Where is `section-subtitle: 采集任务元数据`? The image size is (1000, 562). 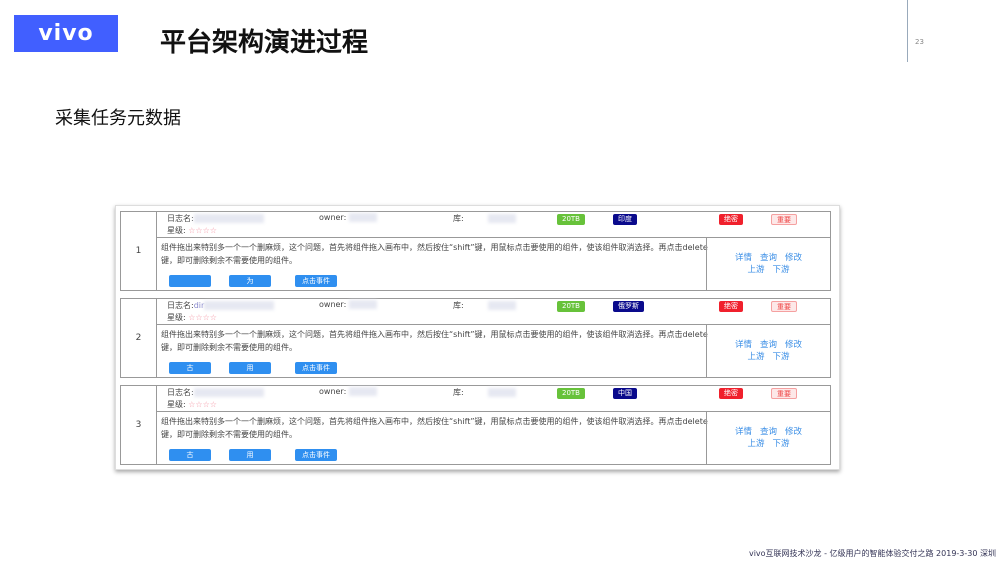 section-subtitle: 采集任务元数据 is located at coordinates (118, 118).